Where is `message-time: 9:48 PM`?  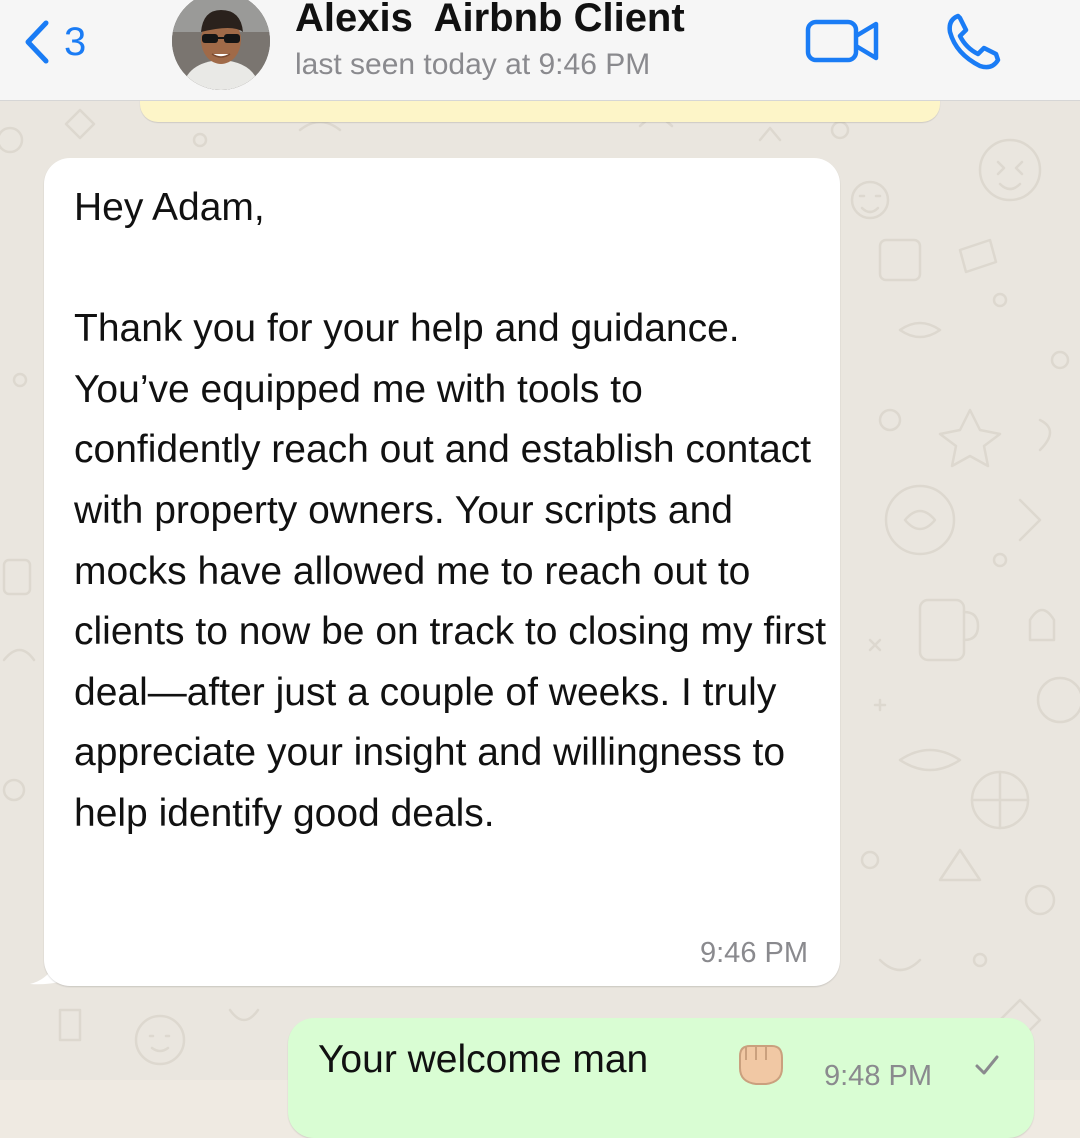 message-time: 9:48 PM is located at coordinates (878, 1076).